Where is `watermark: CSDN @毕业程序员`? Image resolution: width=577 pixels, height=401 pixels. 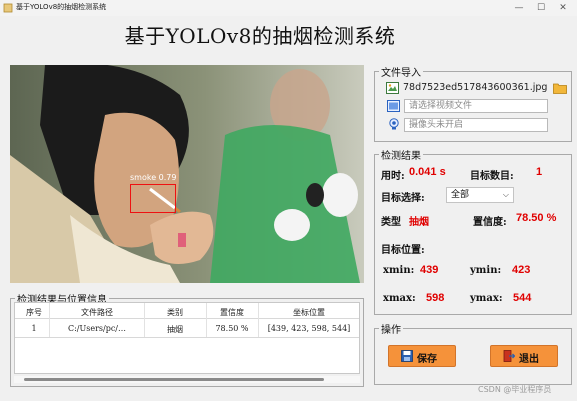 watermark: CSDN @毕业程序员 is located at coordinates (515, 389).